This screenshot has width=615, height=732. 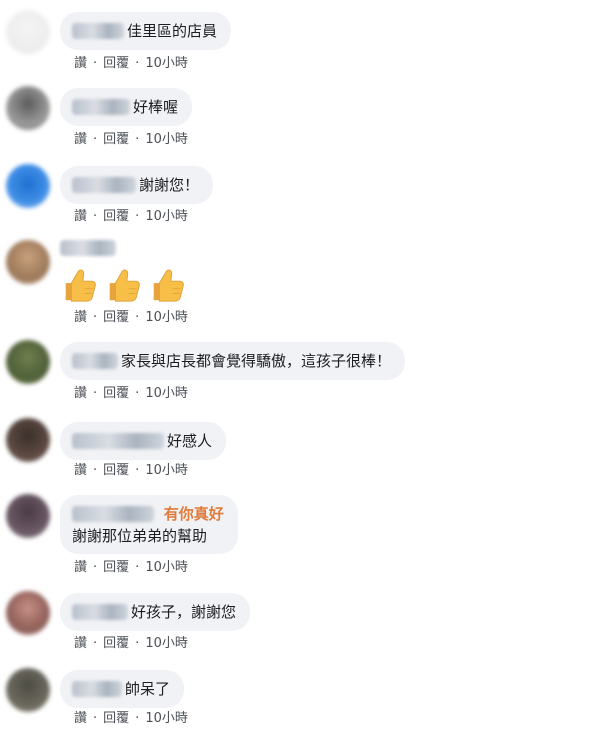 I want to click on comment-bubble: 佳里區的店員, so click(x=146, y=31).